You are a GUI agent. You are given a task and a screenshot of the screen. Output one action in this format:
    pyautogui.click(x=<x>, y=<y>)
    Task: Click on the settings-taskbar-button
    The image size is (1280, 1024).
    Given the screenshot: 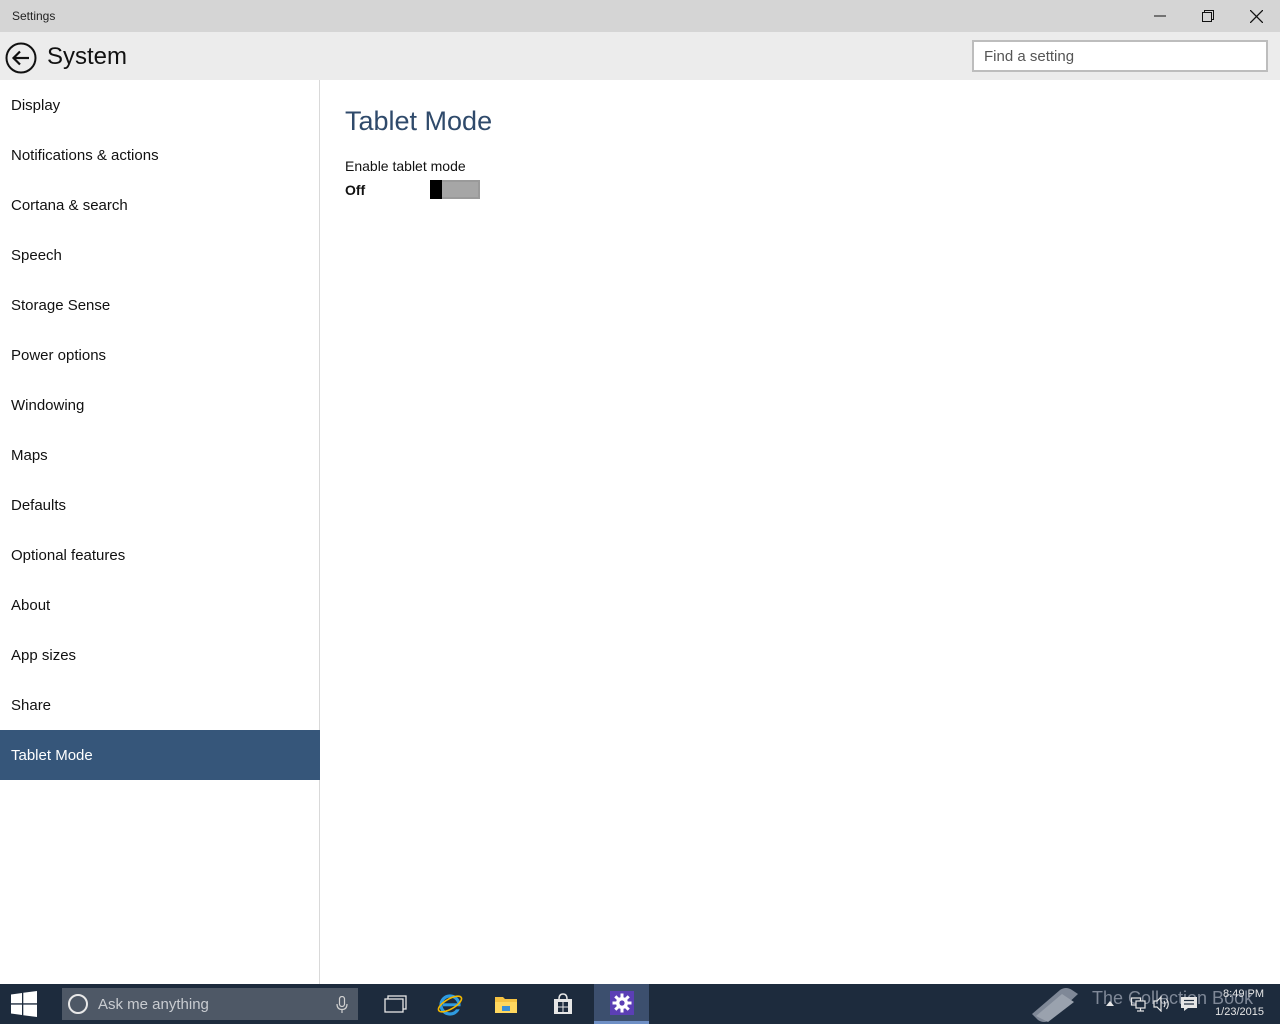 What is the action you would take?
    pyautogui.click(x=621, y=1004)
    